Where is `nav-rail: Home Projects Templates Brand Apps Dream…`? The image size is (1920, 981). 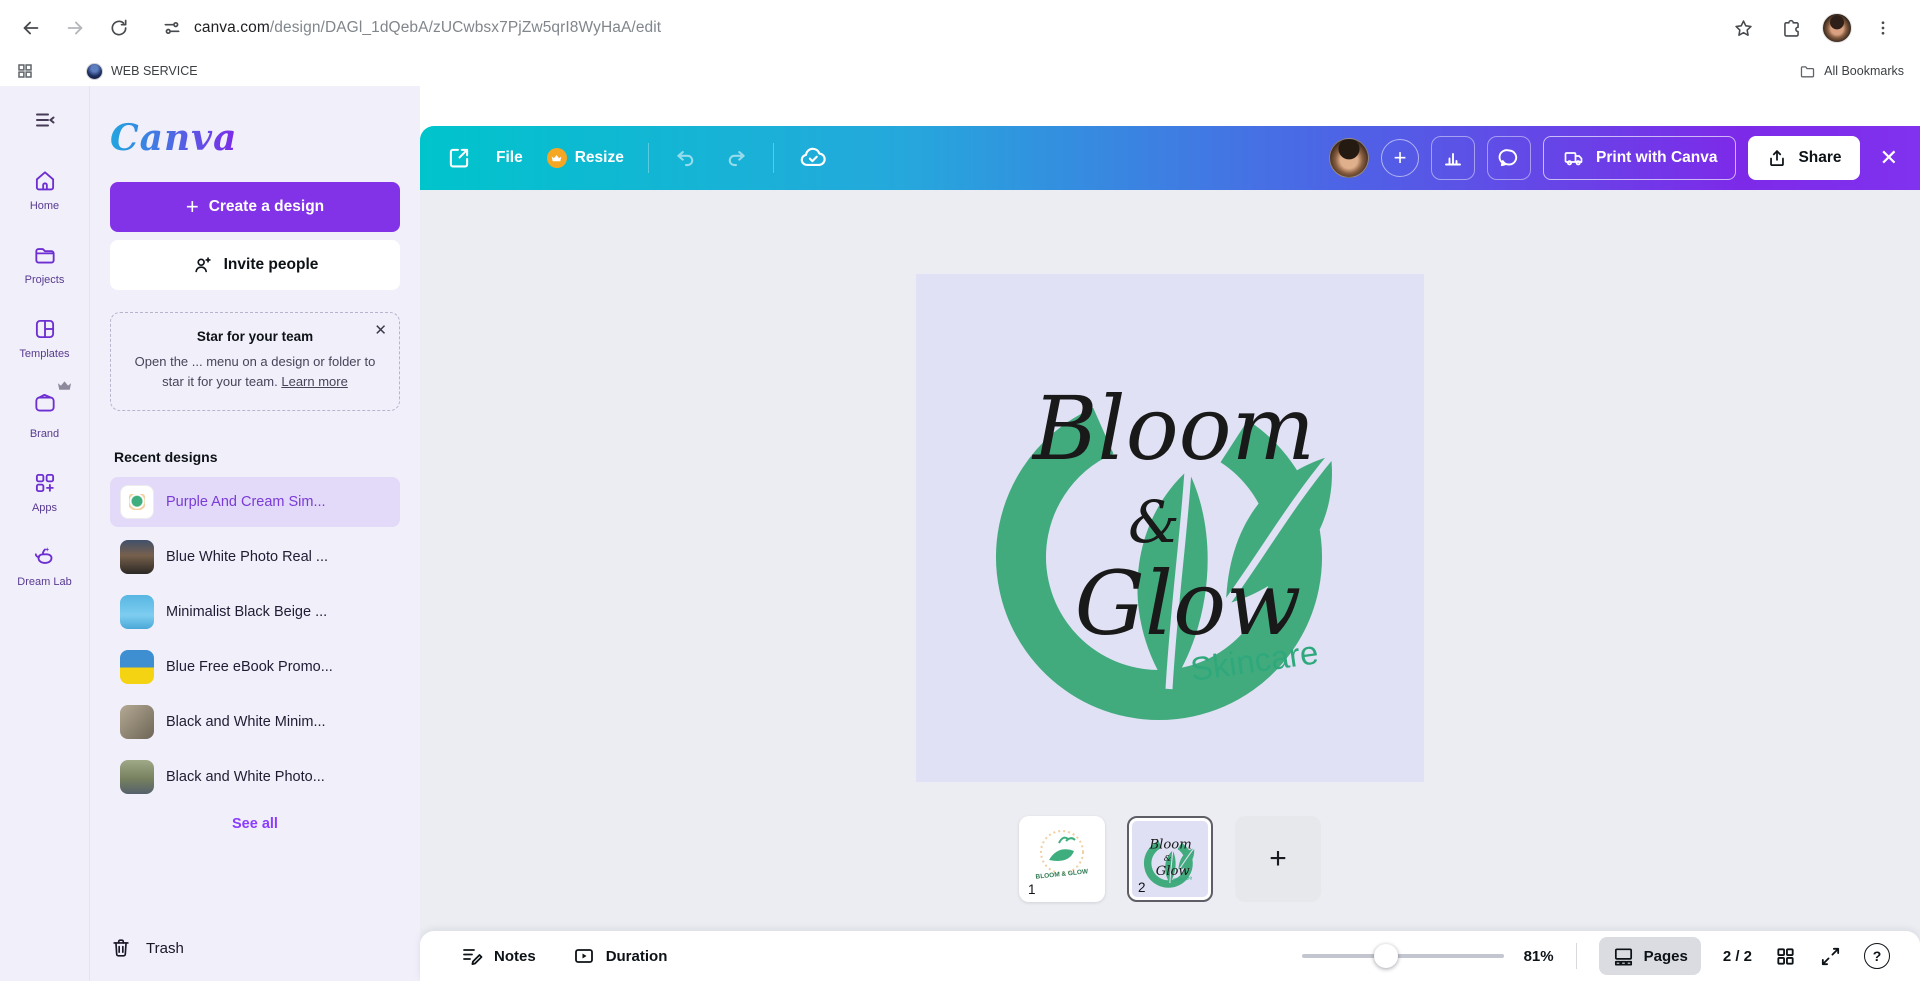 nav-rail: Home Projects Templates Brand Apps Dream… is located at coordinates (45, 533).